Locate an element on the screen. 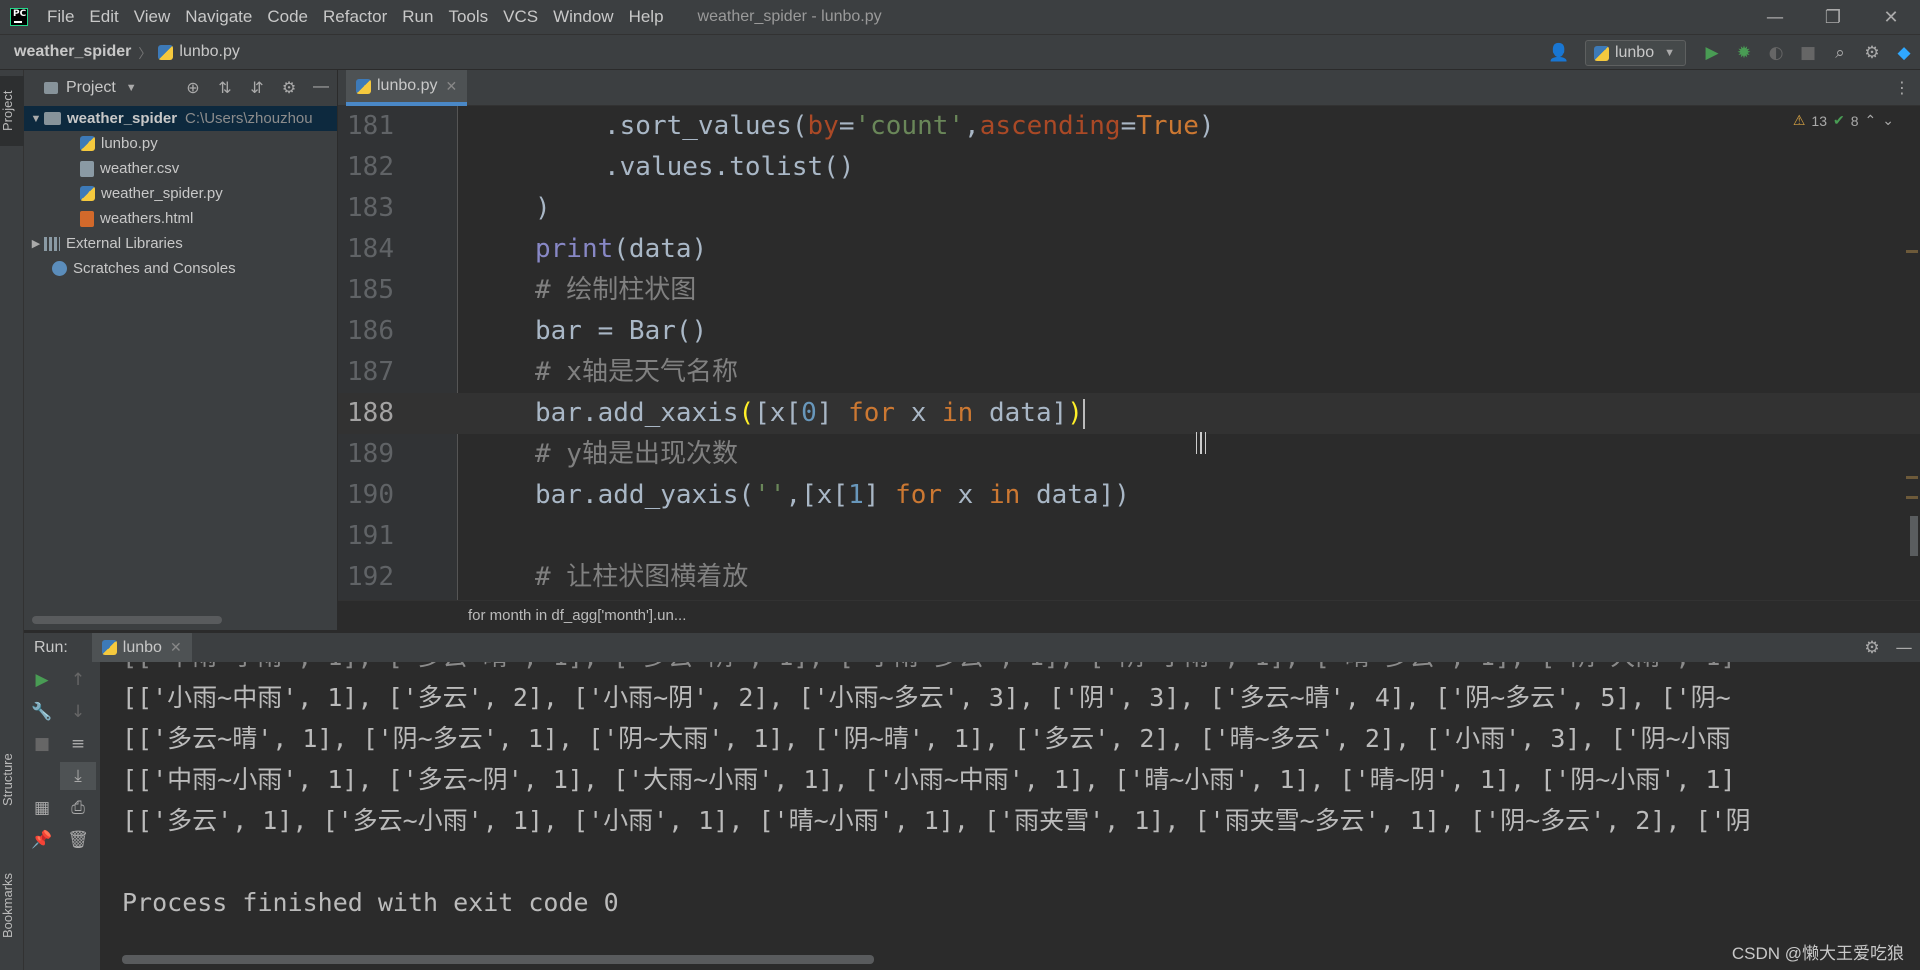  editor-tab-label: lunbo.py is located at coordinates (407, 85).